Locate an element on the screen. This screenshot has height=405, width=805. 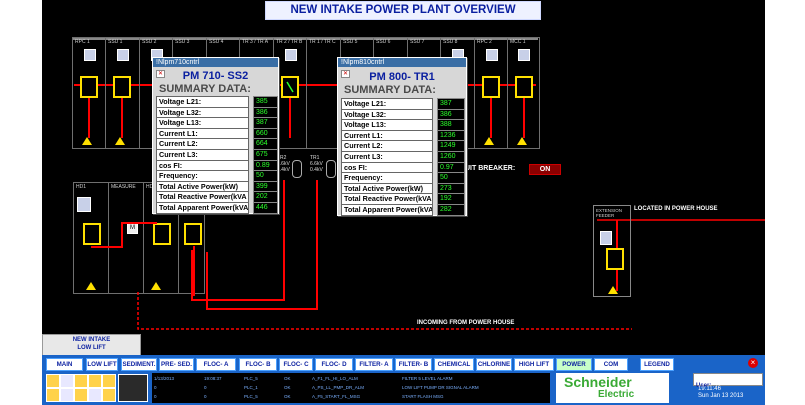
summary-row: Total Reactive Power(kVA 192 is located at coordinates (403, 199).